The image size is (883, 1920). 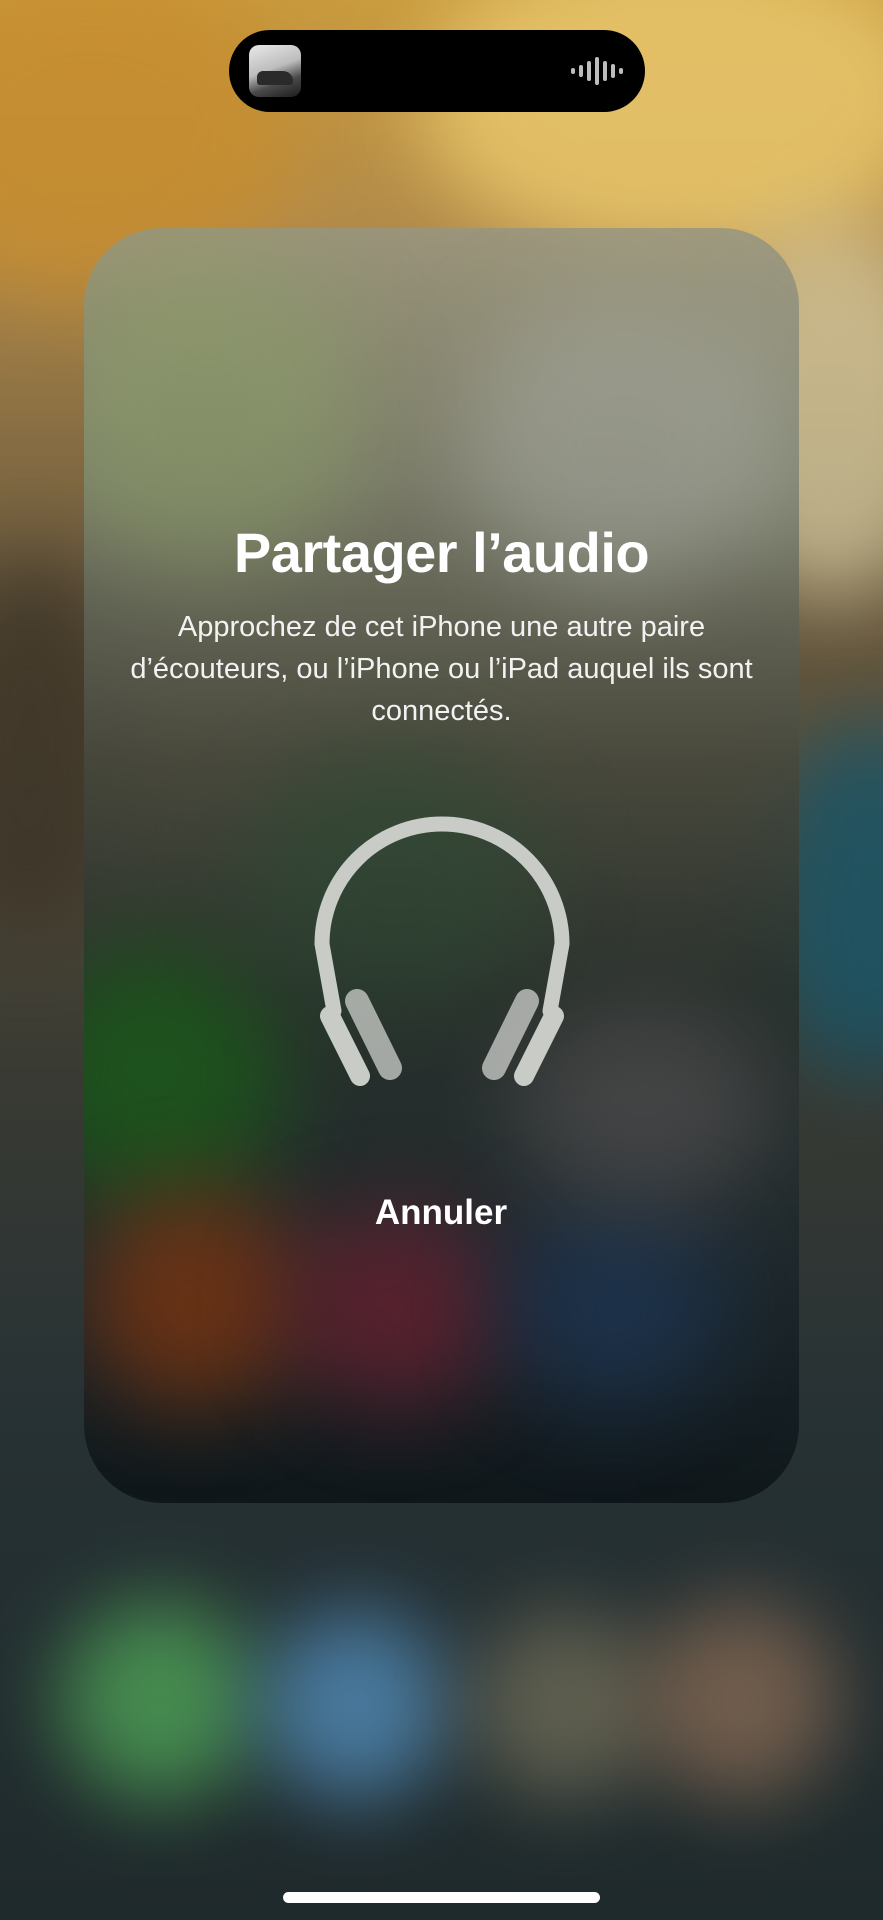 I want to click on headphones-icon, so click(x=442, y=951).